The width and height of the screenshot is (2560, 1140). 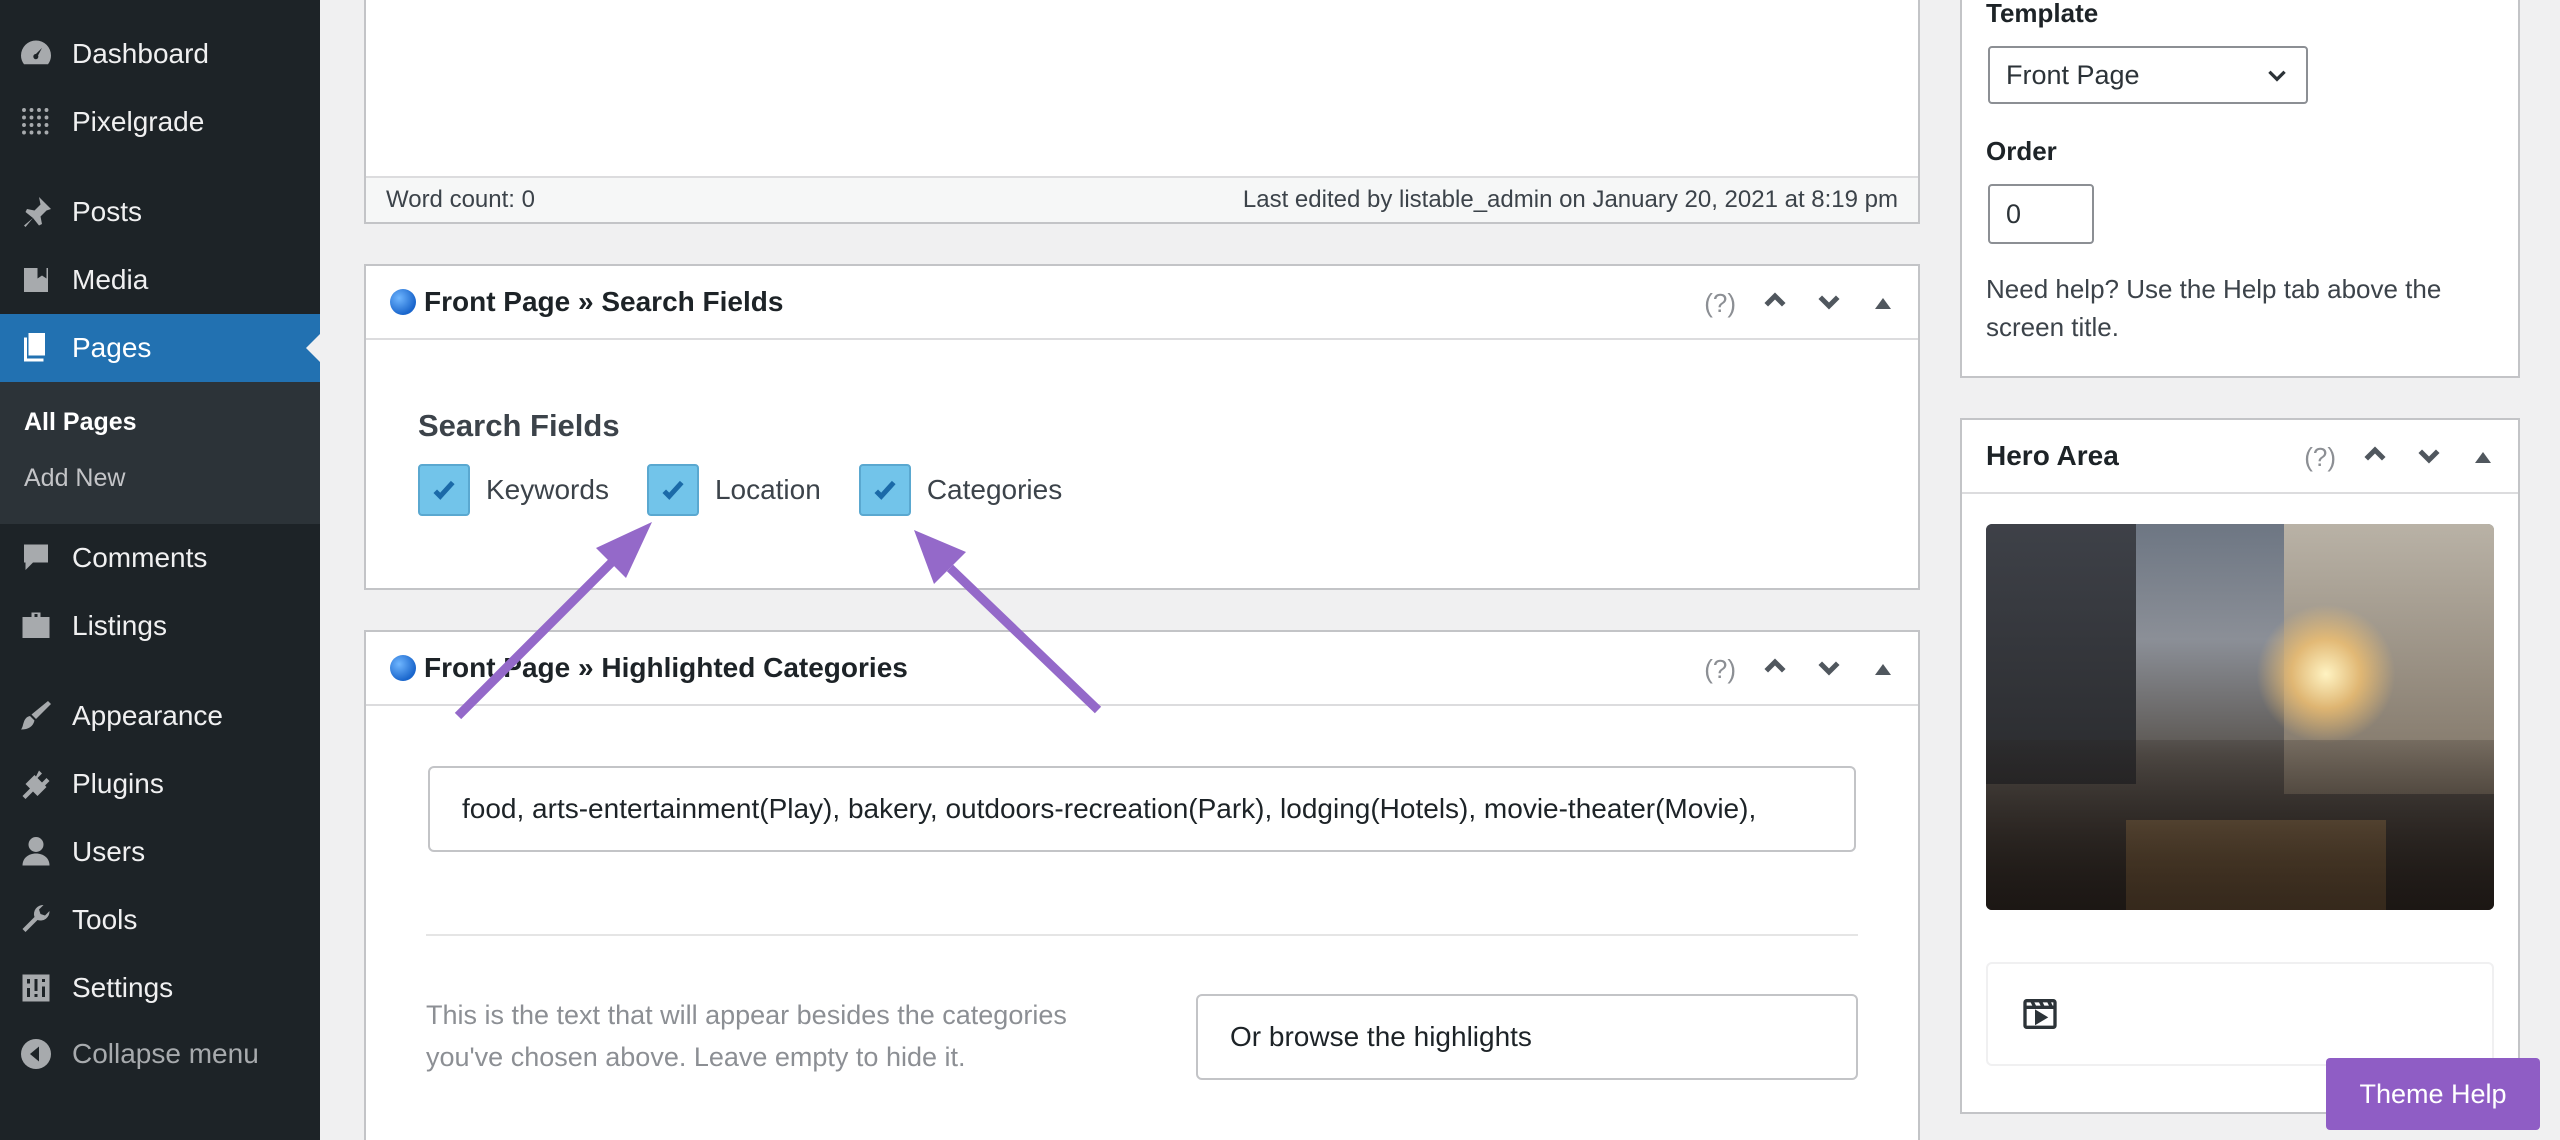 I want to click on panel-header: Front Page » Search Fields (?), so click(x=1142, y=303).